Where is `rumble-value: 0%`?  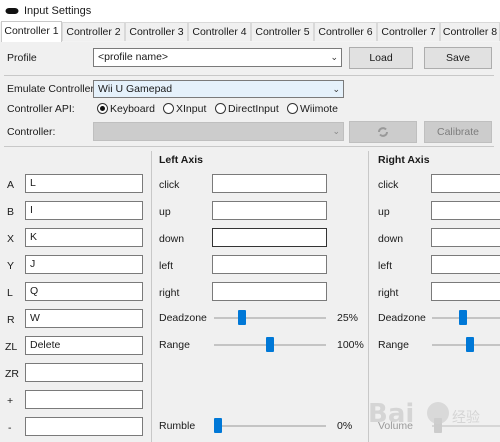 rumble-value: 0% is located at coordinates (345, 426).